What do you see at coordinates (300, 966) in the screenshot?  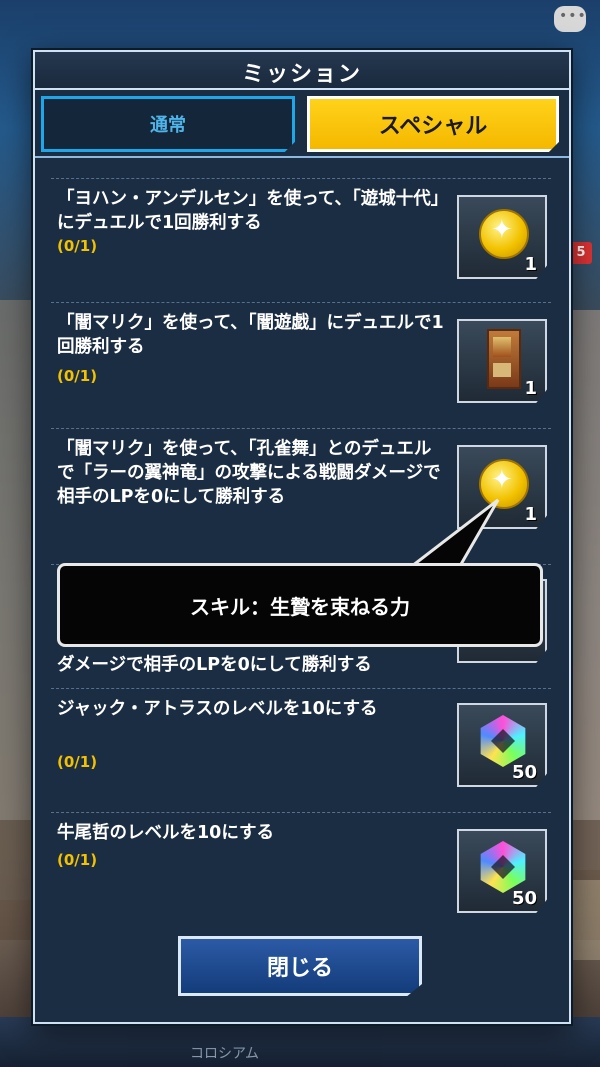 I see `close-button: 閉じる` at bounding box center [300, 966].